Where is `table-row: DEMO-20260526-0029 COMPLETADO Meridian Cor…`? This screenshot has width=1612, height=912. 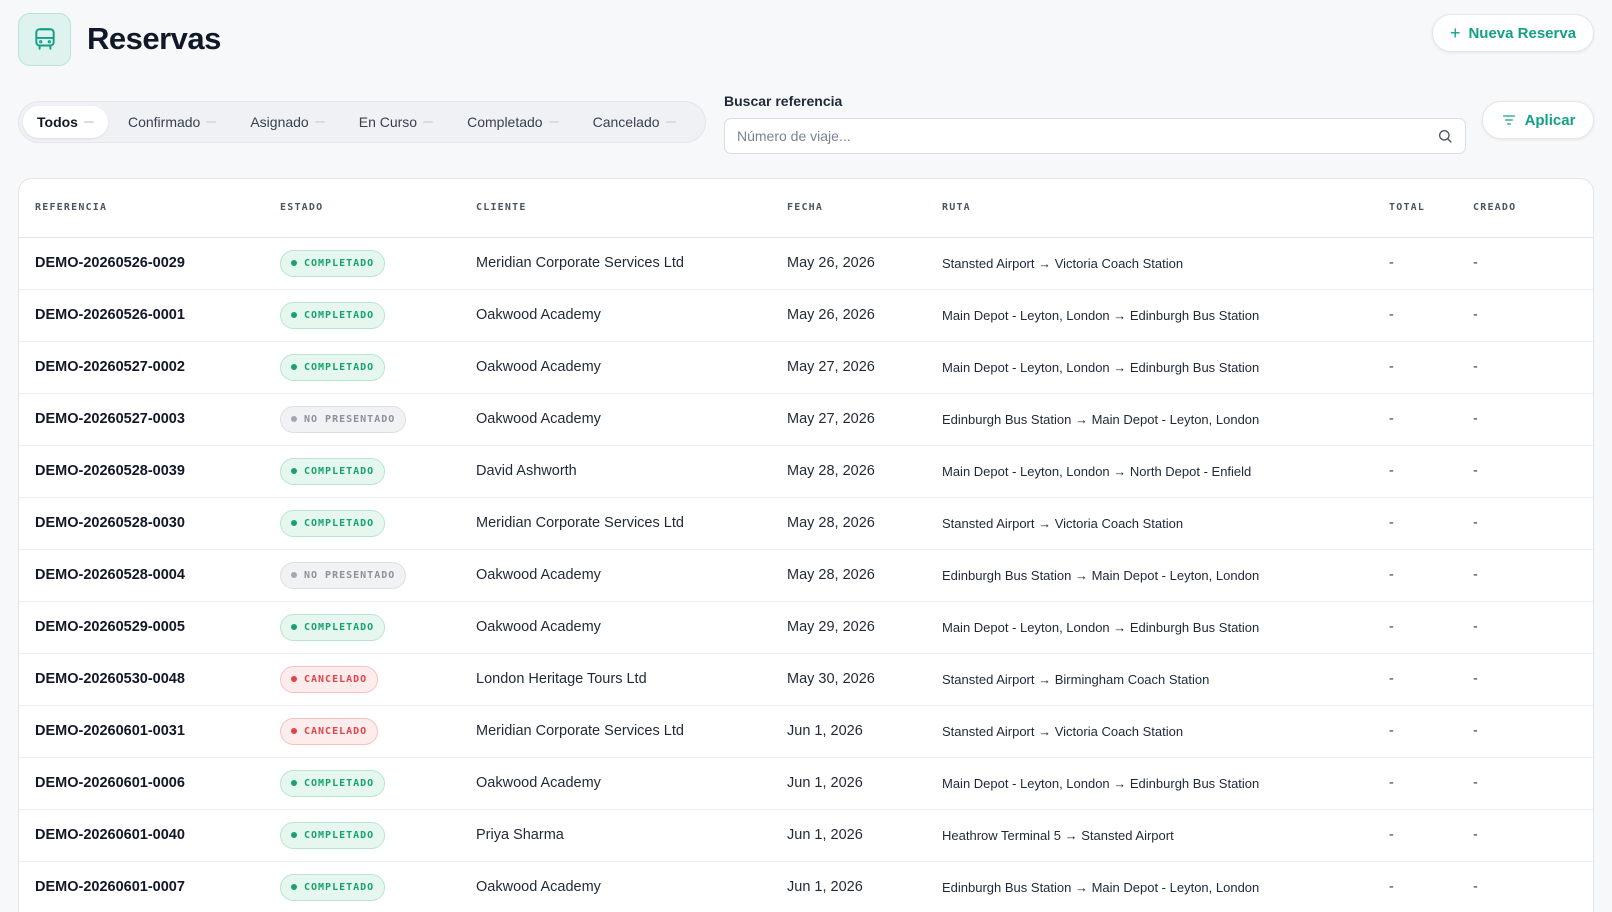 table-row: DEMO-20260526-0029 COMPLETADO Meridian Cor… is located at coordinates (806, 263).